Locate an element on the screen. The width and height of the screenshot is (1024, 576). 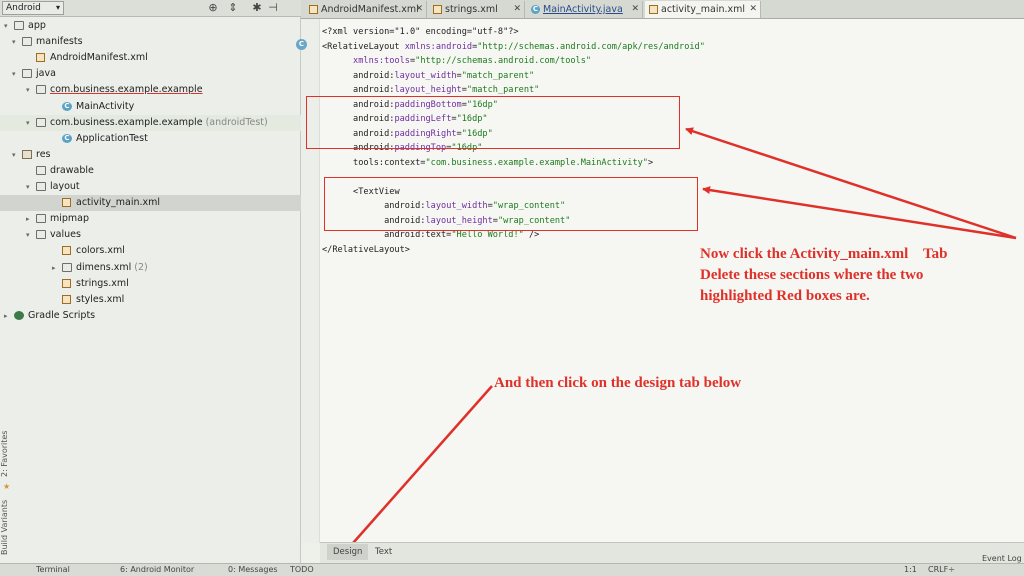
messages-button: 0: Messages is located at coordinates (253, 570).